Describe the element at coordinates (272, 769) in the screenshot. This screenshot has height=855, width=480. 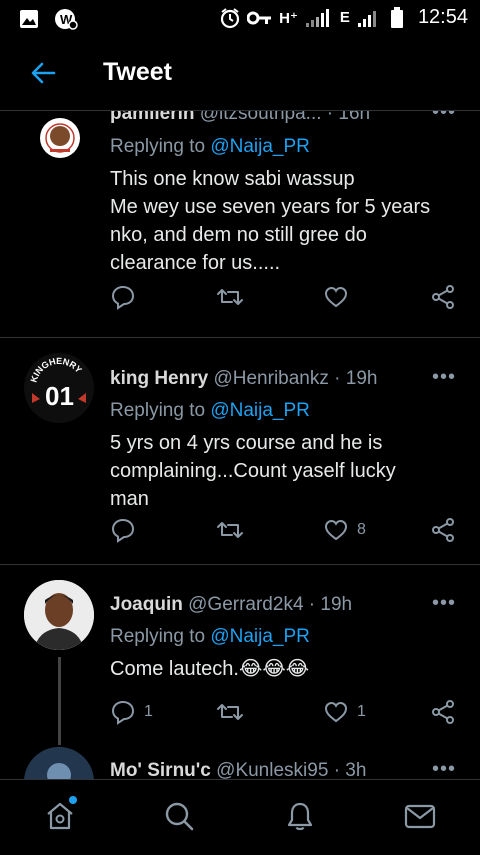
I see `author-handle: @Kunleski95` at that location.